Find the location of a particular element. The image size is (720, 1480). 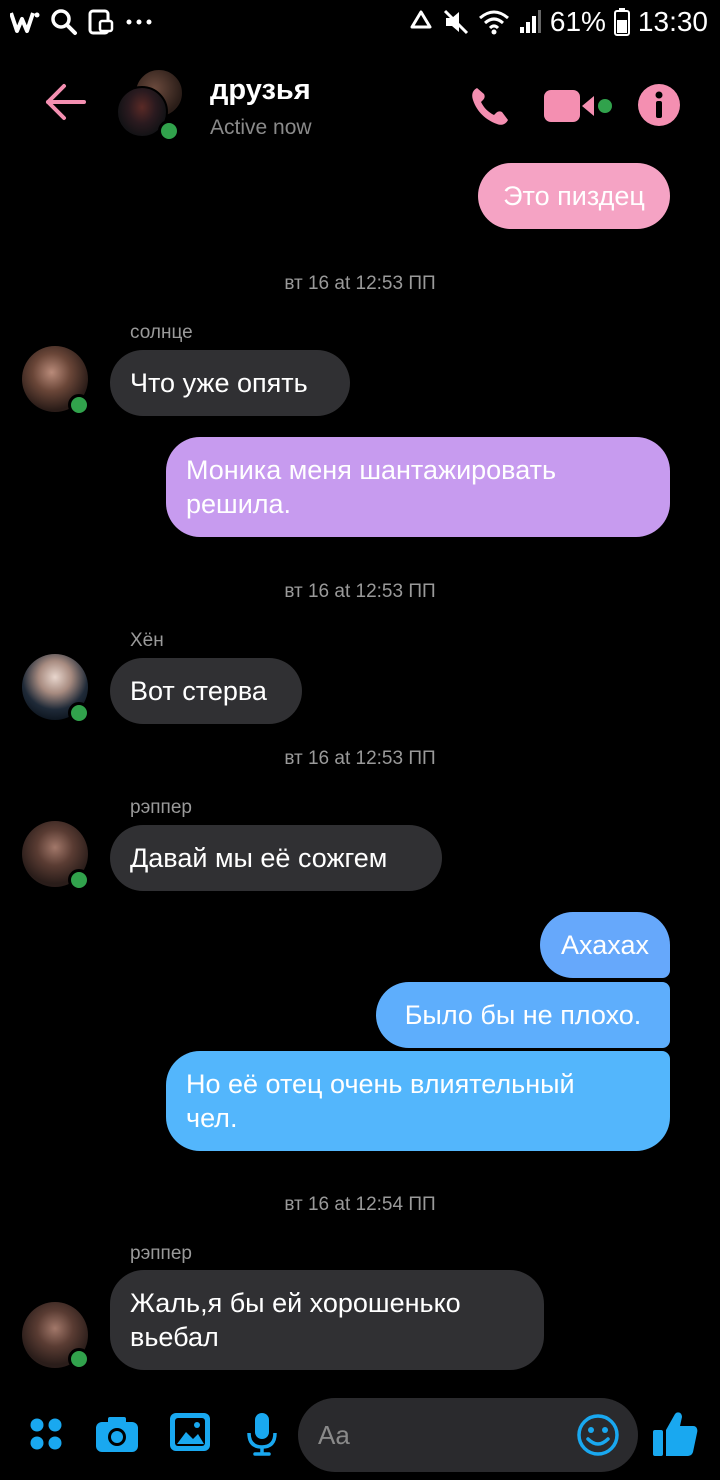

microphone-icon is located at coordinates (262, 1434).